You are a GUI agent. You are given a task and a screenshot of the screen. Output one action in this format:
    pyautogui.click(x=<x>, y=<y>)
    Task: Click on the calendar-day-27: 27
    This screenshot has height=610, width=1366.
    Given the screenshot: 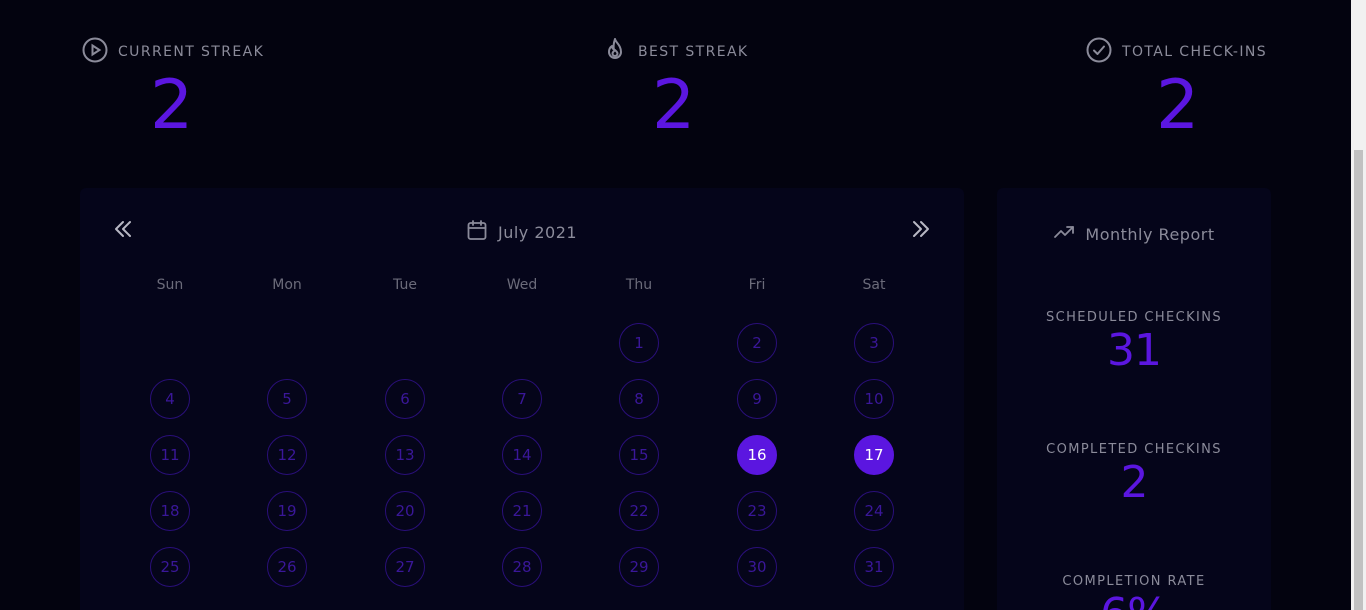 What is the action you would take?
    pyautogui.click(x=405, y=567)
    